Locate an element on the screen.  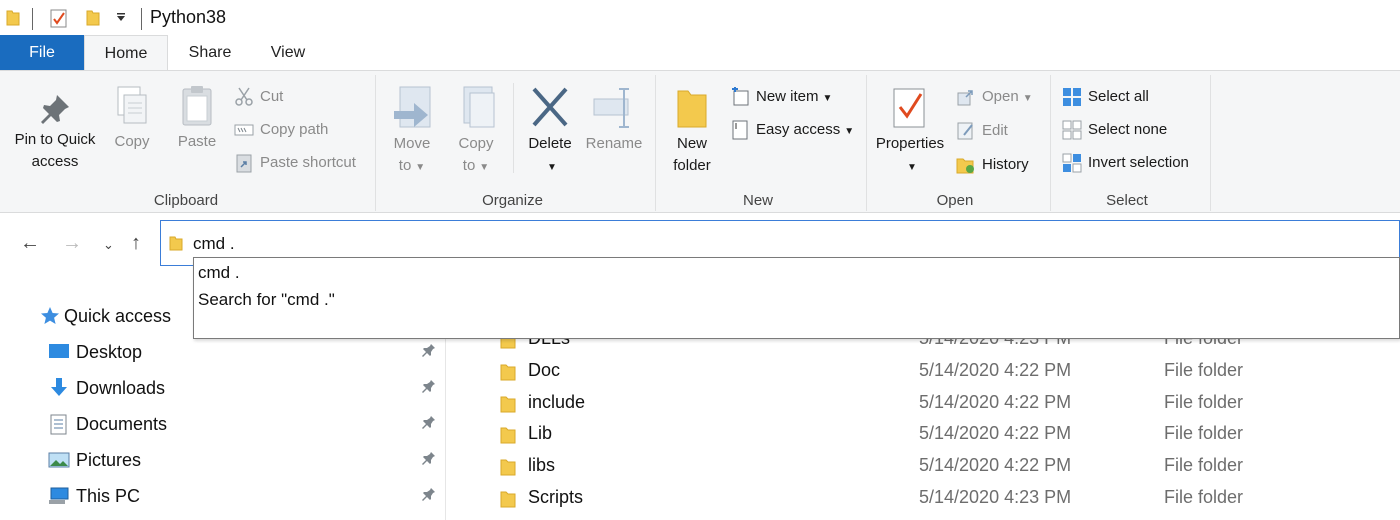
properties-icon is located at coordinates (909, 108).